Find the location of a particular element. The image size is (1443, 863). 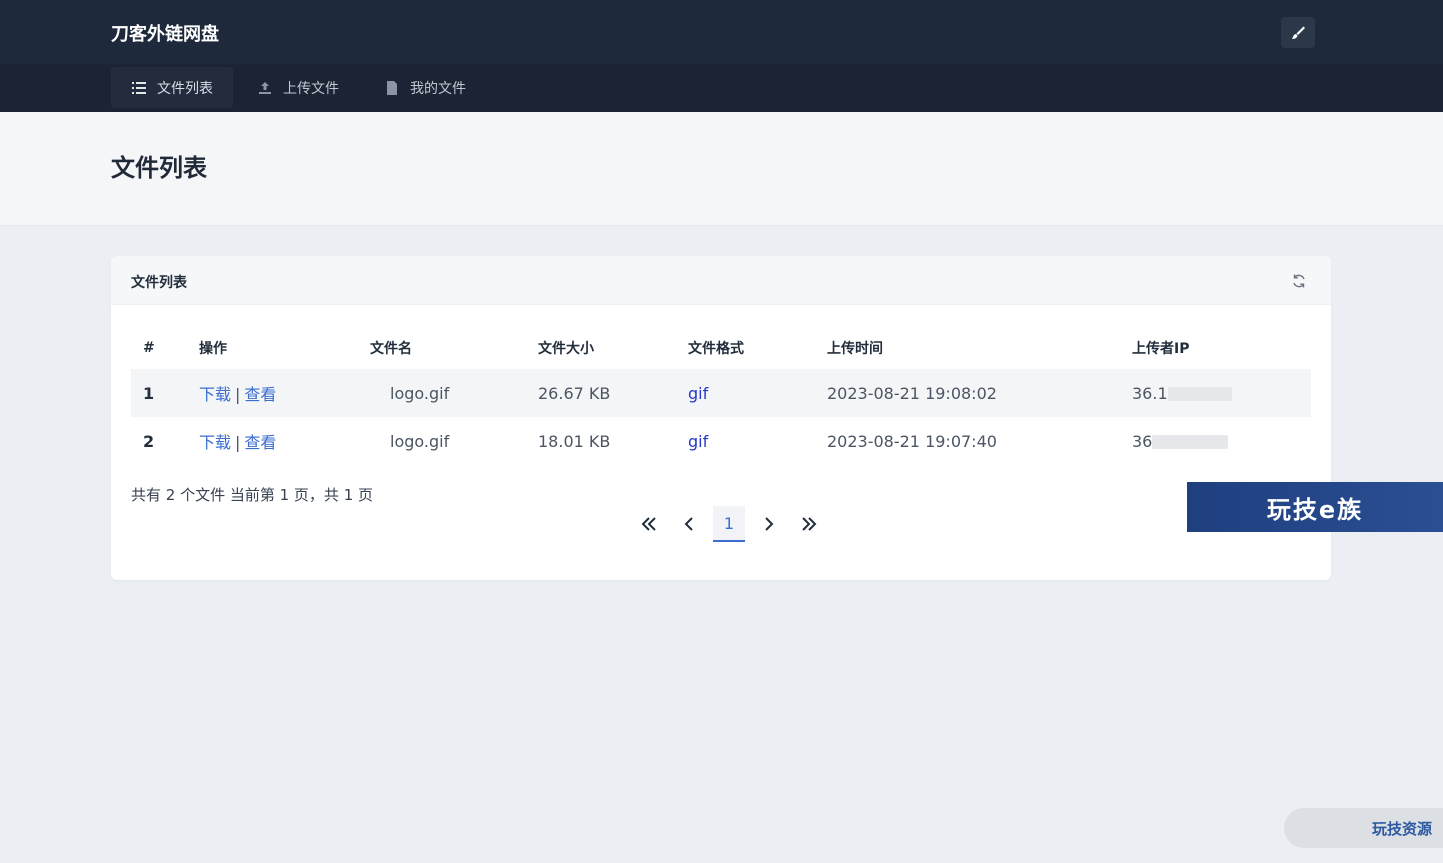

uploader-ip: 36 is located at coordinates (1142, 441).